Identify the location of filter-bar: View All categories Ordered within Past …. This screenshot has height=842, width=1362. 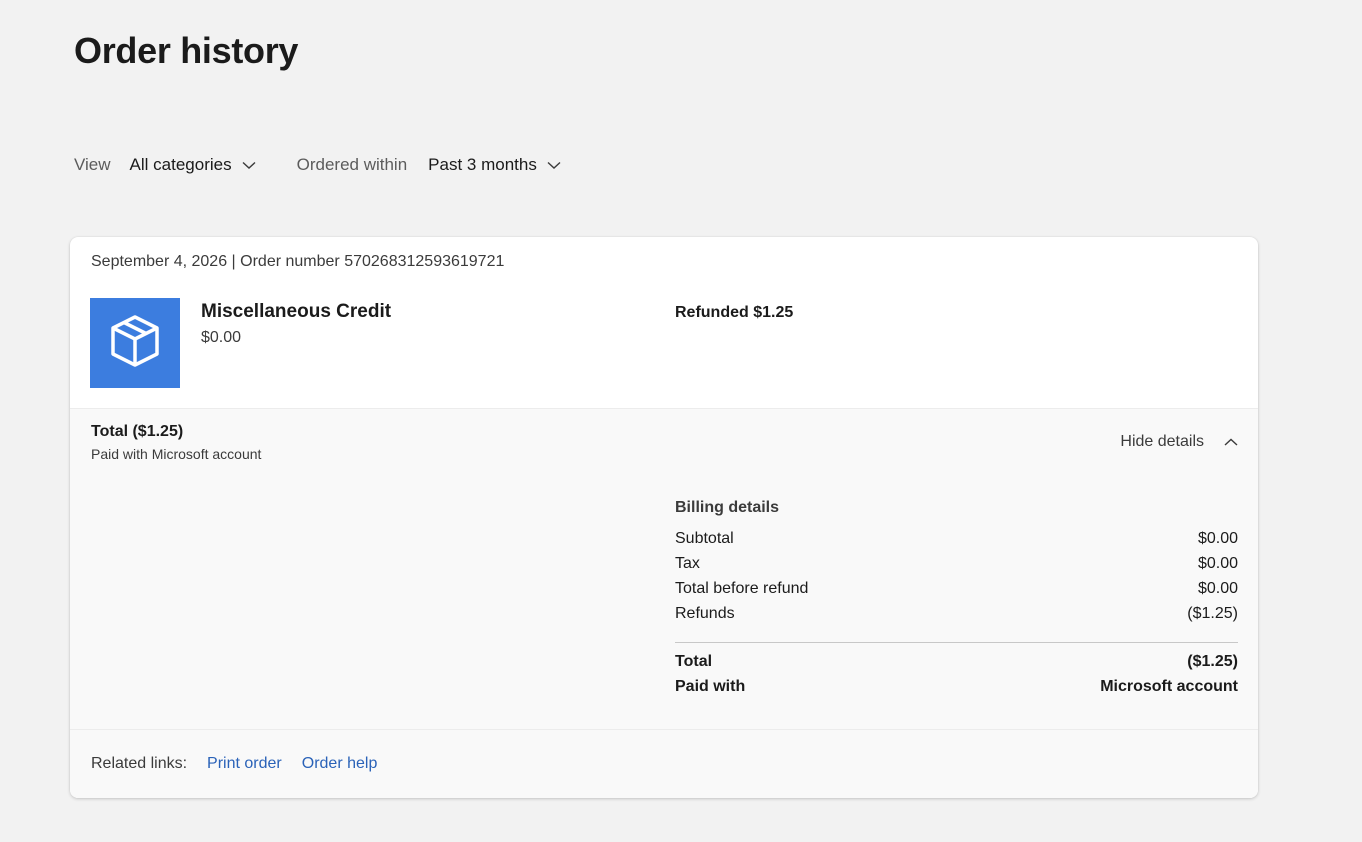
(317, 165).